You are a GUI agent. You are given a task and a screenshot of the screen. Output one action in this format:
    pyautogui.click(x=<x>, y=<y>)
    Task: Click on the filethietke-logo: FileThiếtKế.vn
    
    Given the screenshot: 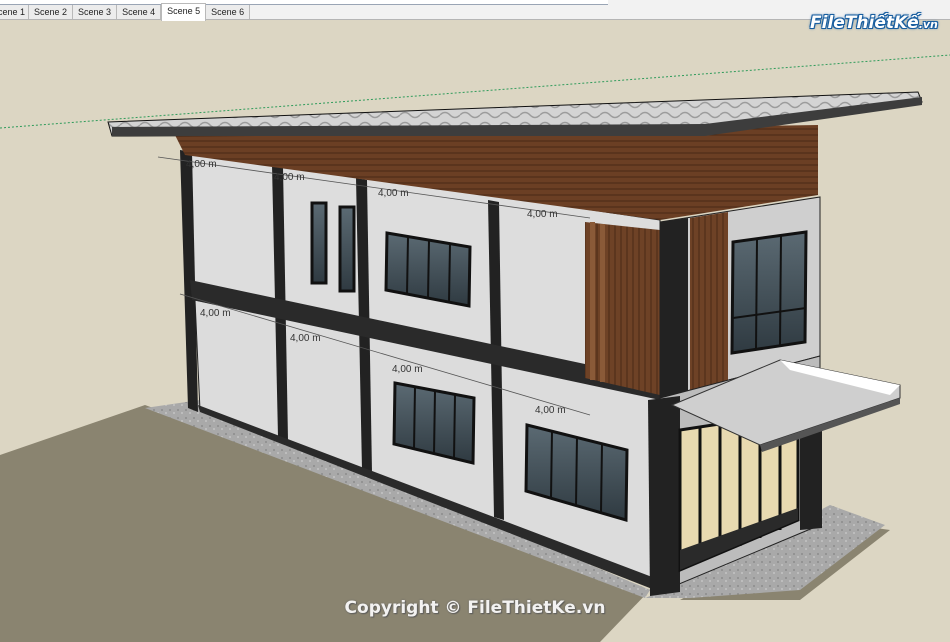 What is the action you would take?
    pyautogui.click(x=874, y=23)
    